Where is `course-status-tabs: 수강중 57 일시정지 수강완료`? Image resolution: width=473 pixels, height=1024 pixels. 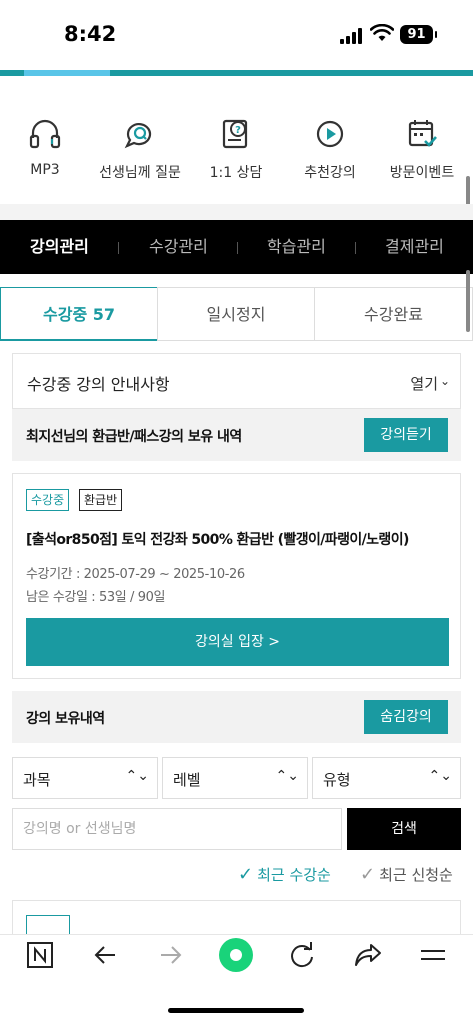
course-status-tabs: 수강중 57 일시정지 수강완료 is located at coordinates (236, 314).